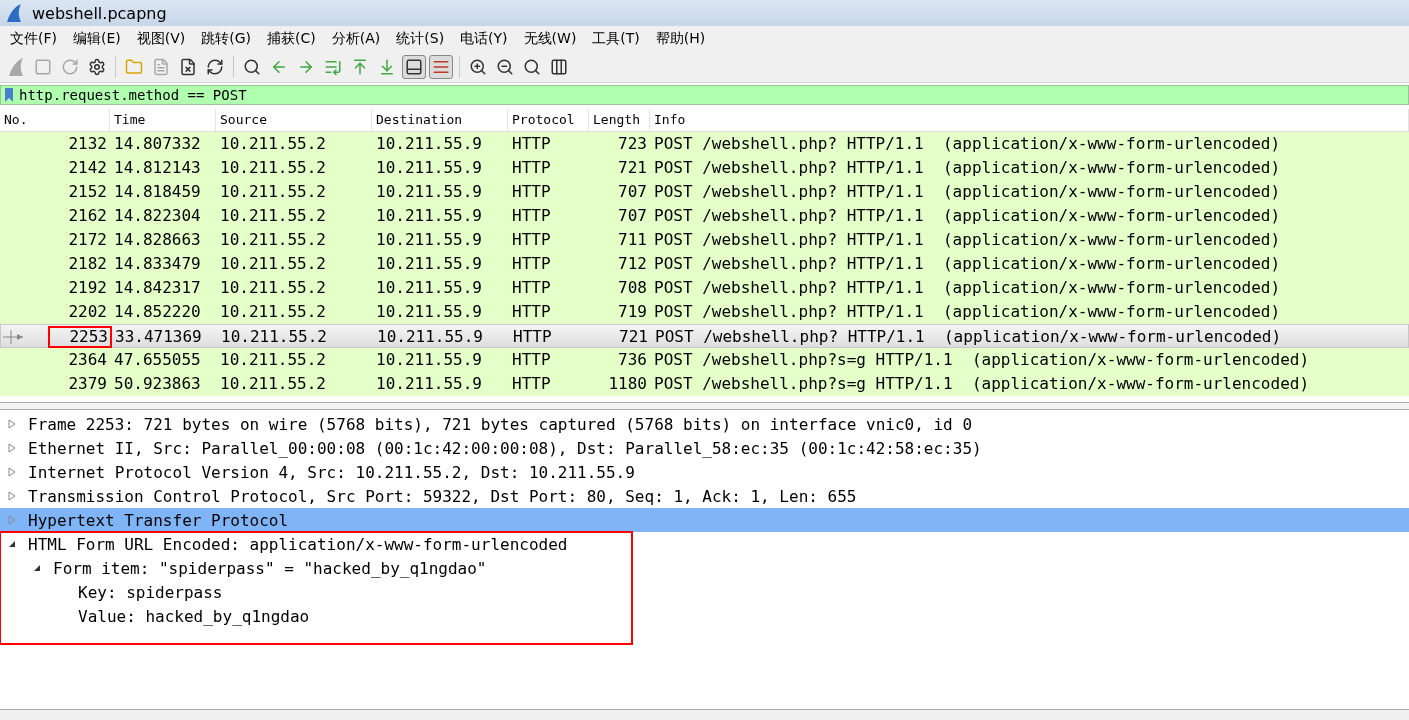 The image size is (1409, 720). I want to click on packet-row: 2379 50.923863 10.211.55.2 10.211.55.9 HTTP 1180 POST /webshell.php?s=g HTTP/1.1 (application/x-www-form-urlencoded), so click(704, 384).